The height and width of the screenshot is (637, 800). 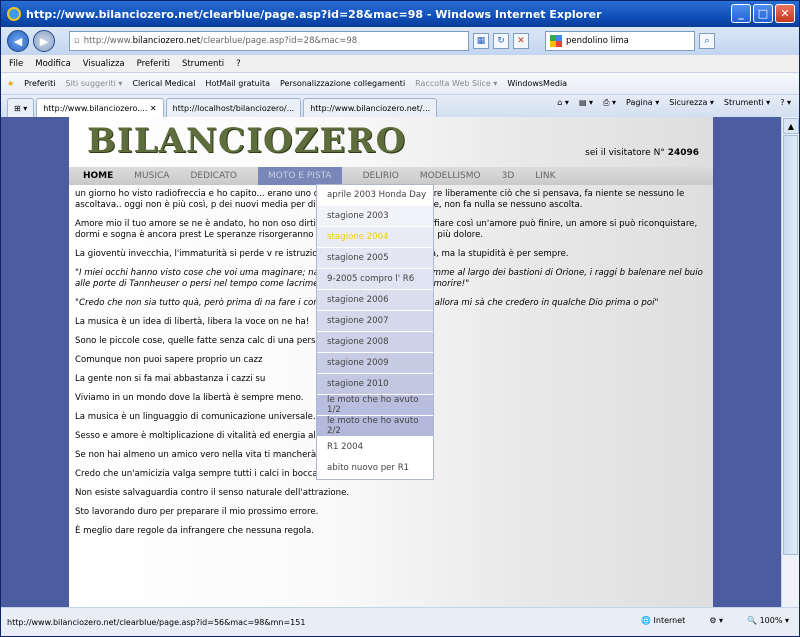 What do you see at coordinates (151, 176) in the screenshot?
I see `nav-musica: MUSICA` at bounding box center [151, 176].